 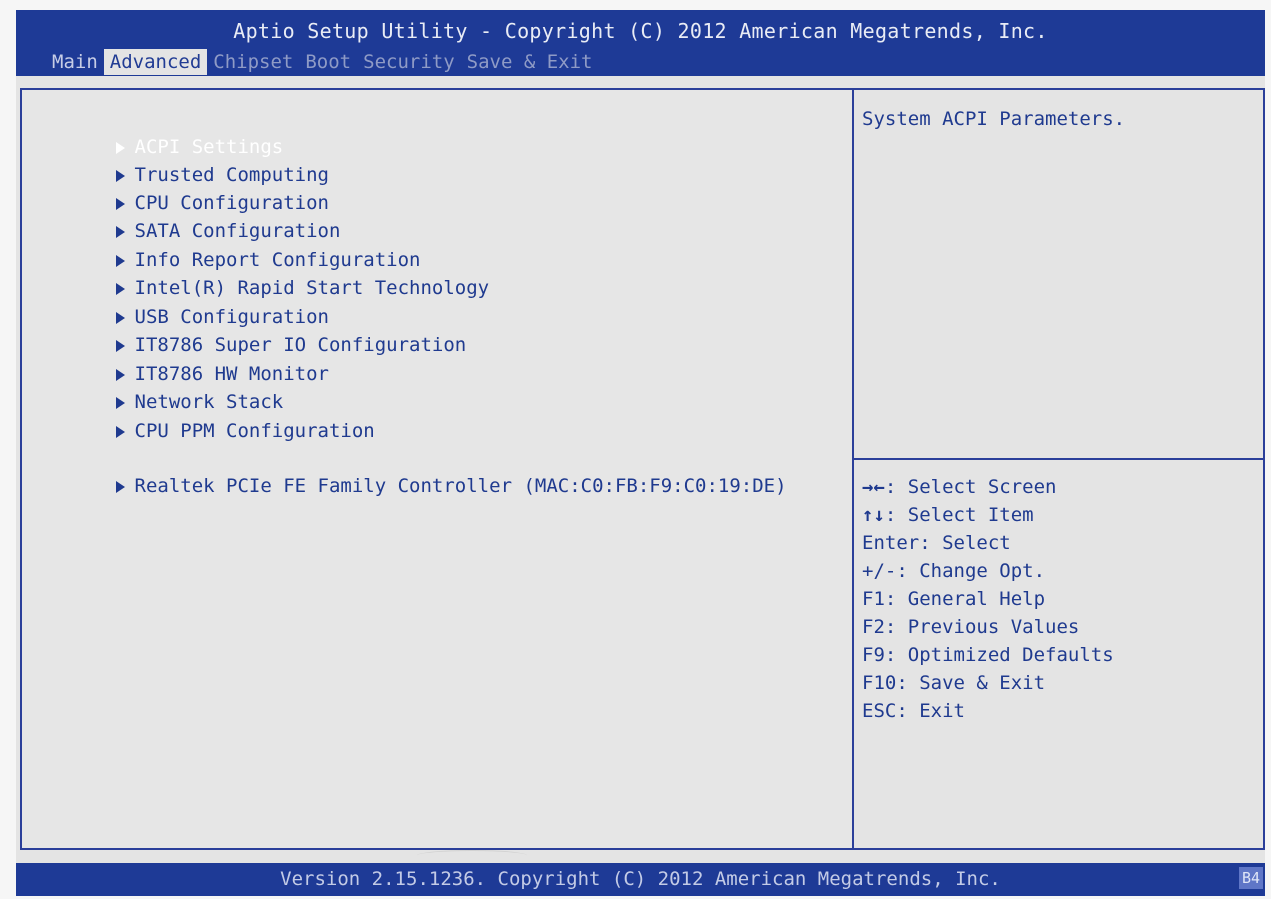 I want to click on key-hint-select-item: ↑↓: Select Item, so click(x=948, y=515).